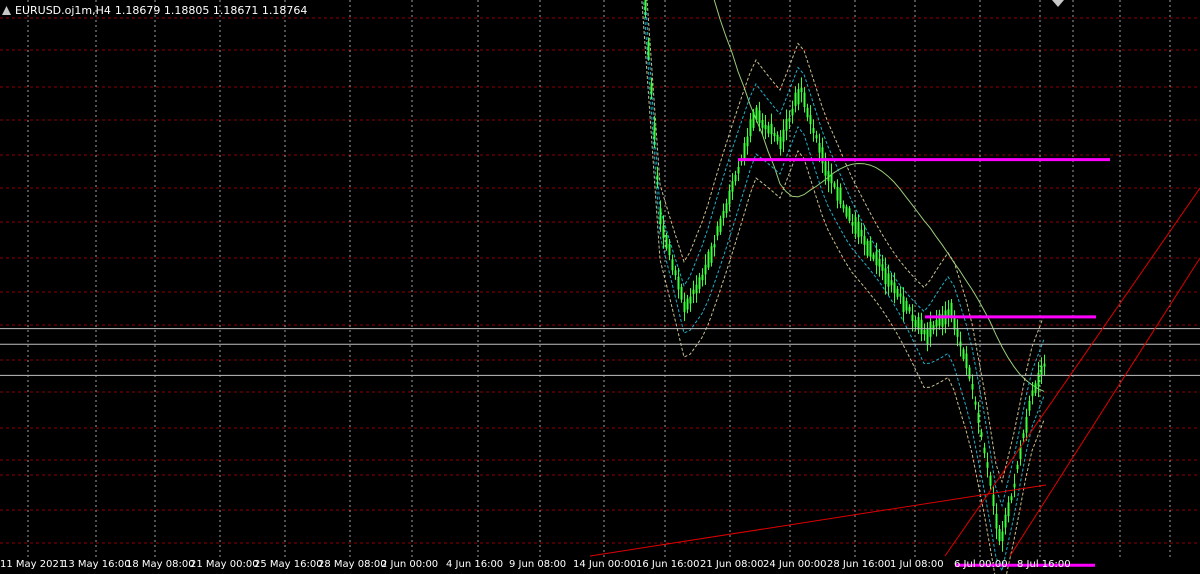 This screenshot has width=1200, height=574. What do you see at coordinates (917, 564) in the screenshot?
I see `x-tick-label: 1 Jul 08:00` at bounding box center [917, 564].